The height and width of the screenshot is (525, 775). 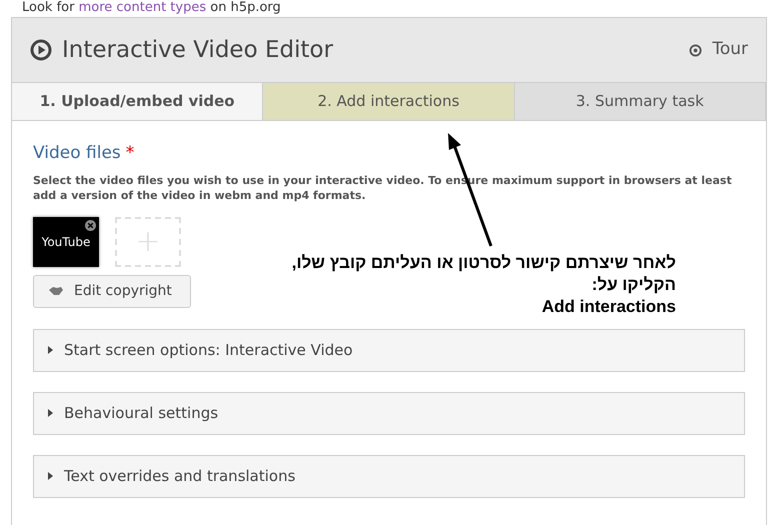 I want to click on tour-button: Tour, so click(x=718, y=50).